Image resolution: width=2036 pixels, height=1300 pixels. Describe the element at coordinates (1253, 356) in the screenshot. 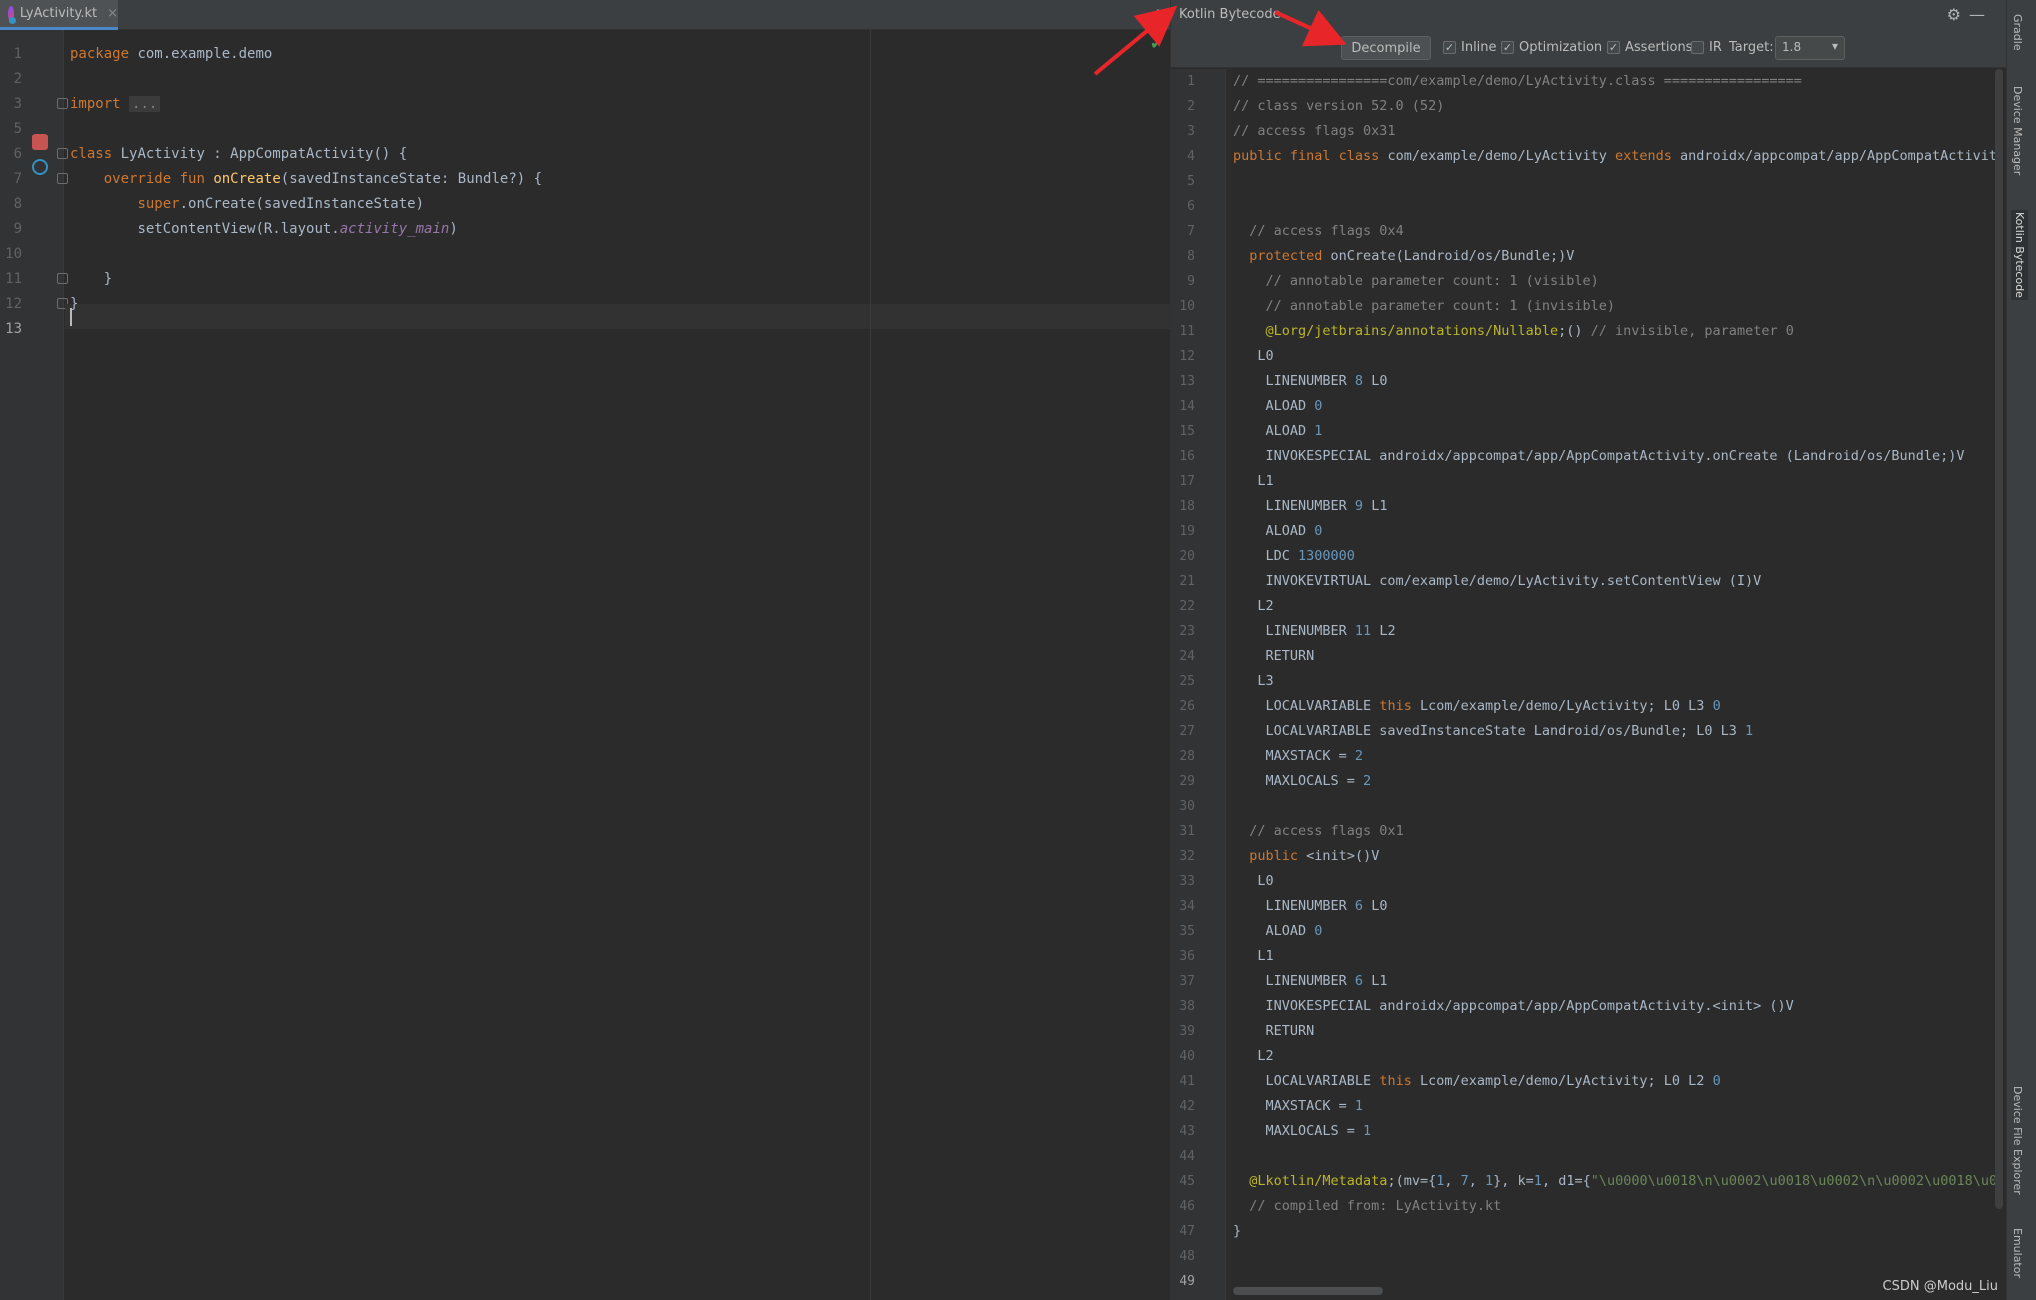

I see `bytecode-line: L0` at that location.